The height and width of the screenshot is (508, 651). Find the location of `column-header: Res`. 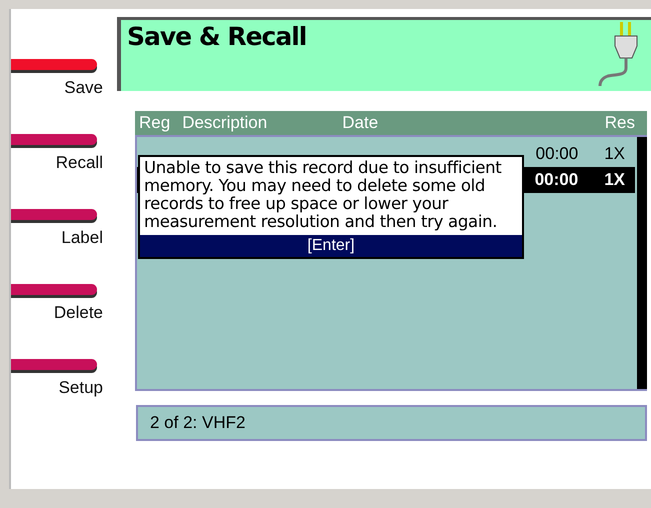

column-header: Res is located at coordinates (619, 123).